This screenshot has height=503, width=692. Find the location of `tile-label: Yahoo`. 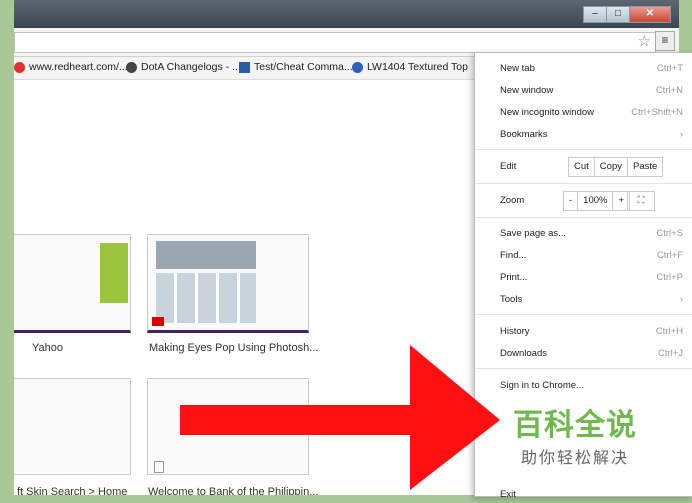

tile-label: Yahoo is located at coordinates (47, 348).